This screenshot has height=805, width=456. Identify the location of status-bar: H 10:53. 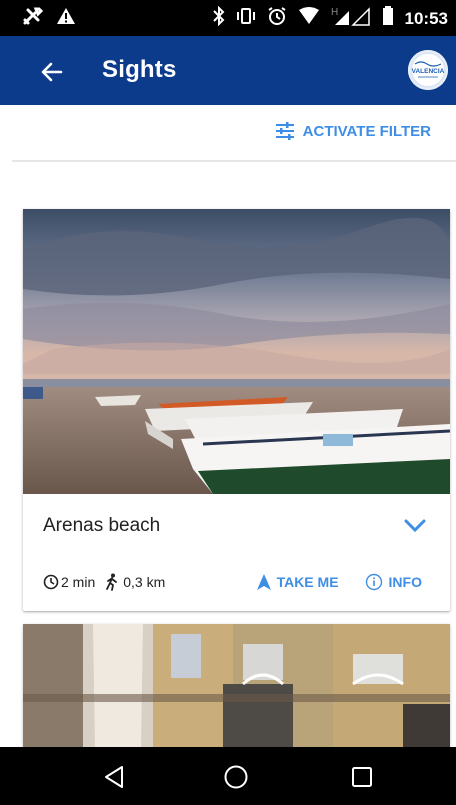
(228, 18).